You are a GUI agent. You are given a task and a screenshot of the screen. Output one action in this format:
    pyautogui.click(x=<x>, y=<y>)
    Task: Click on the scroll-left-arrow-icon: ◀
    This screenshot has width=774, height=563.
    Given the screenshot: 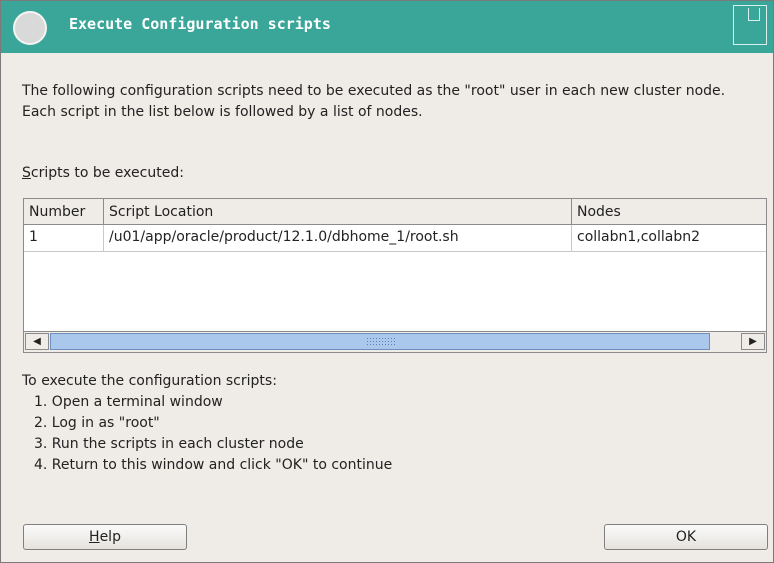 What is the action you would take?
    pyautogui.click(x=37, y=341)
    